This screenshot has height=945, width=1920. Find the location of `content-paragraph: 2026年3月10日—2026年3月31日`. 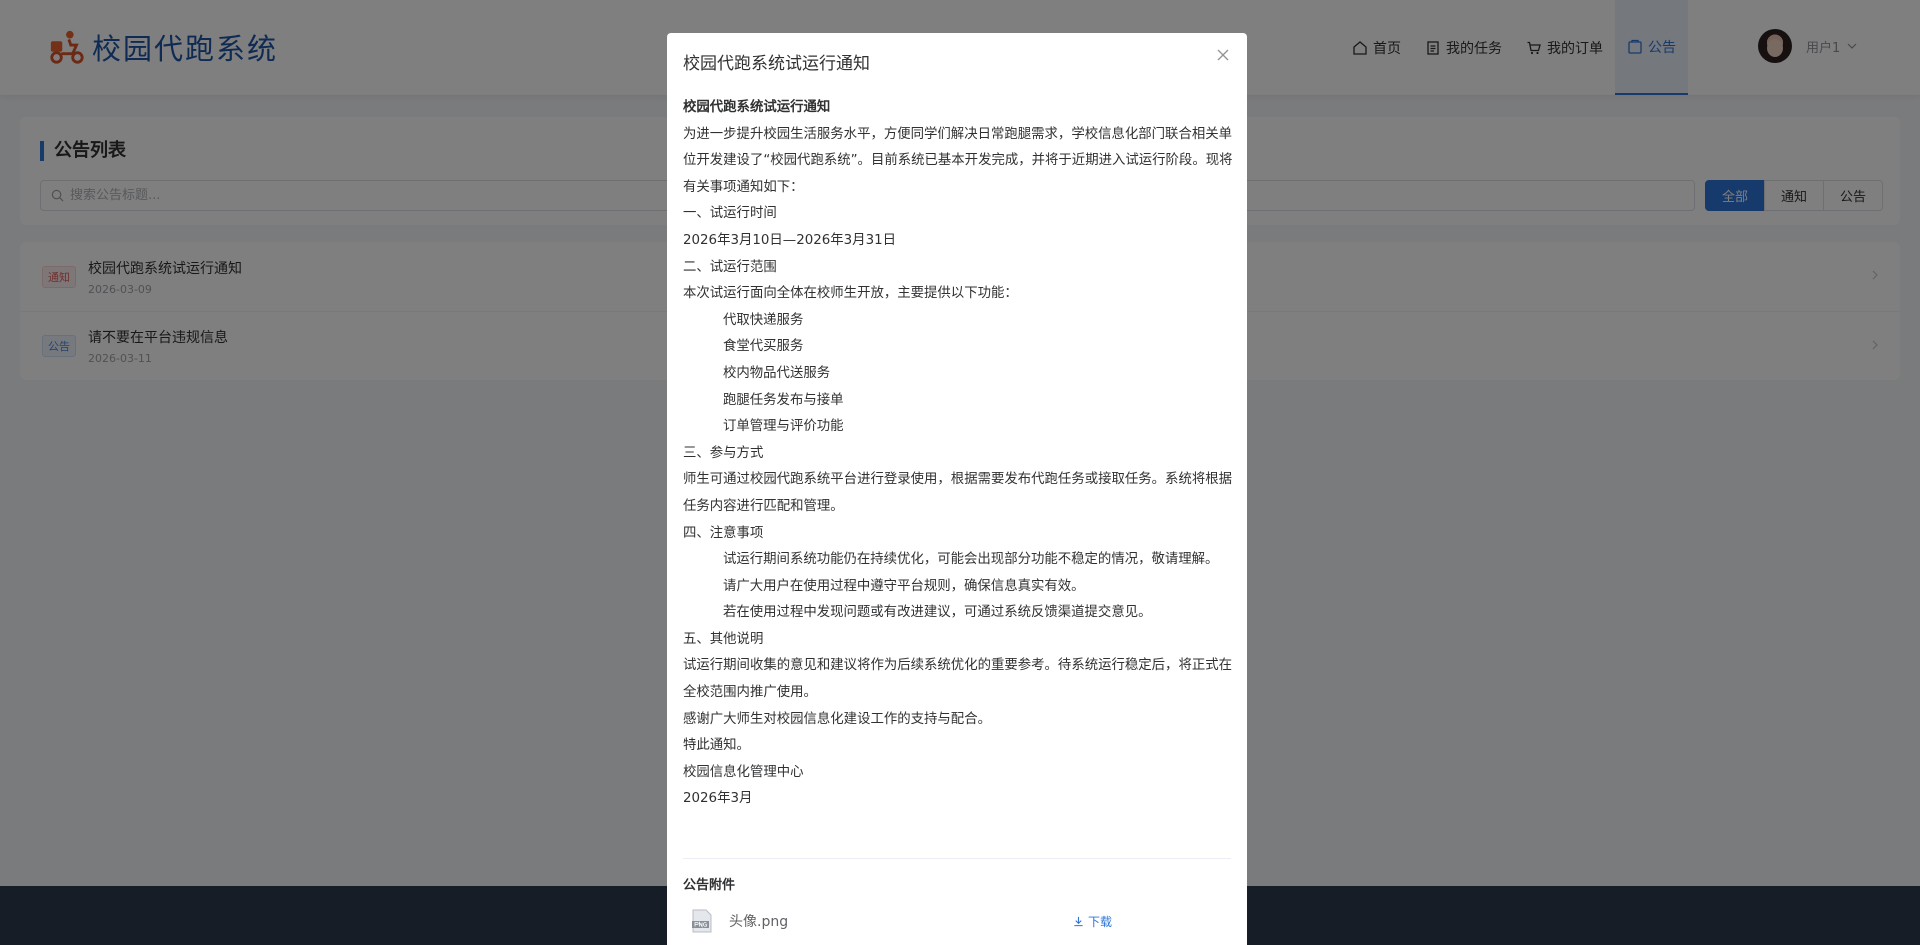

content-paragraph: 2026年3月10日—2026年3月31日 is located at coordinates (790, 240).